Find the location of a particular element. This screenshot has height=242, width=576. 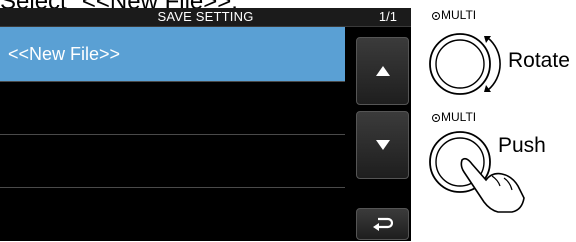

return-arrow-icon is located at coordinates (382, 224).